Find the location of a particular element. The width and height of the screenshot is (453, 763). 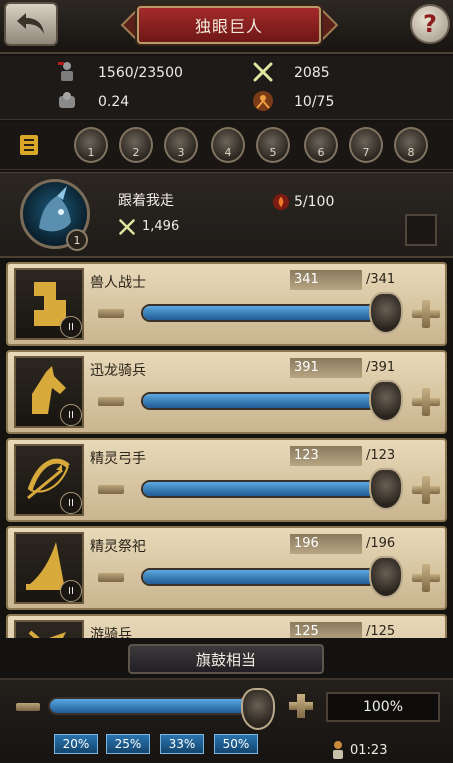

formation-count: 10/75 is located at coordinates (314, 102).